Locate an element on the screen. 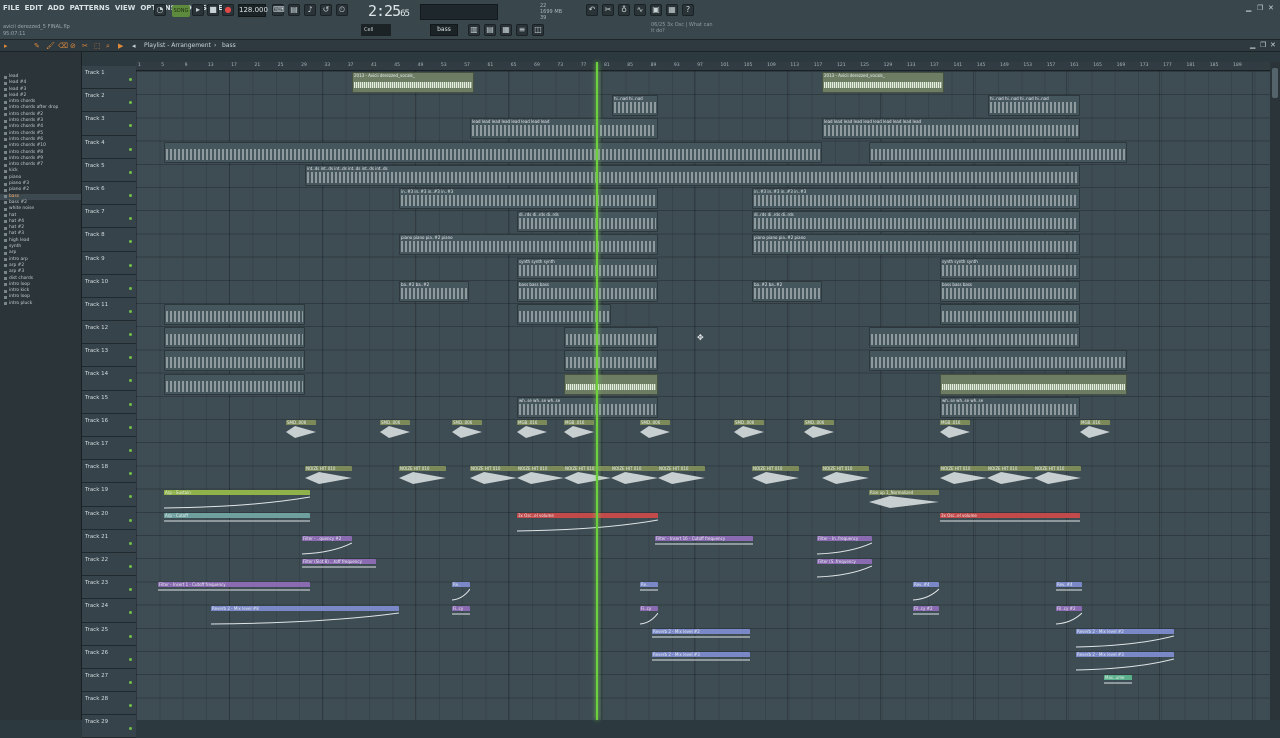 The height and width of the screenshot is (738, 1280). automation-clip: Arp - Sustain is located at coordinates (237, 500).